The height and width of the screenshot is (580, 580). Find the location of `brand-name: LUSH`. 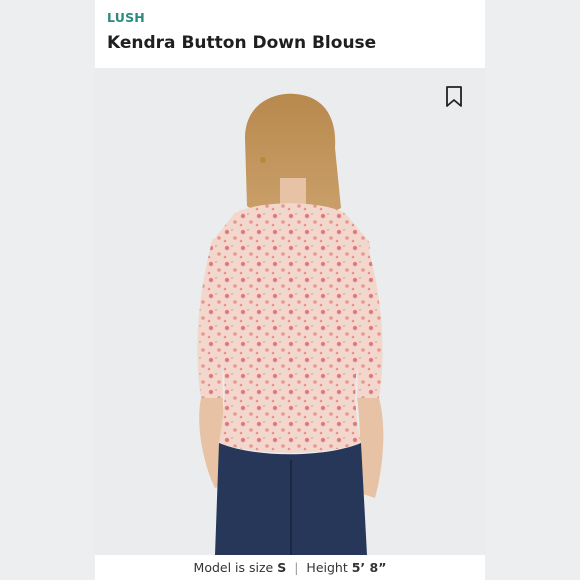

brand-name: LUSH is located at coordinates (126, 17).